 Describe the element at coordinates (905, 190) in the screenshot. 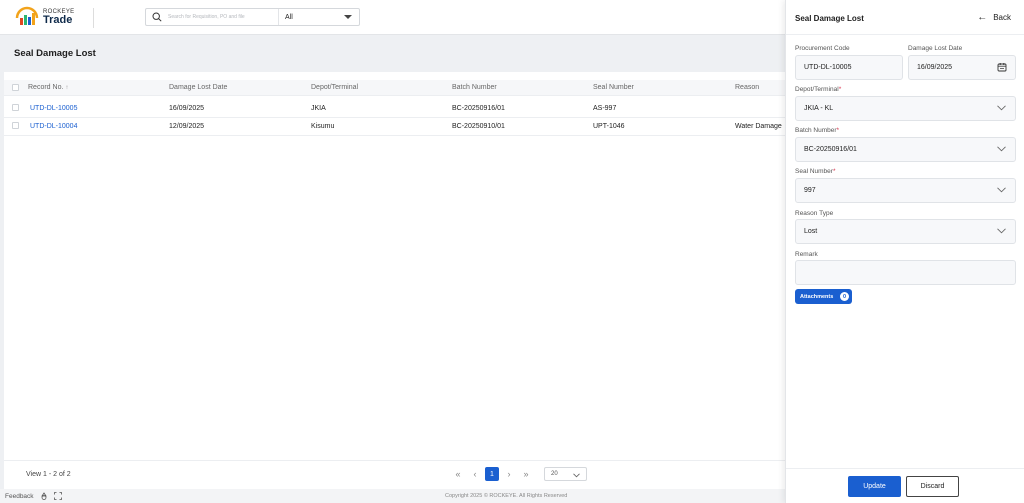

I see `seal-number-select: 997` at that location.